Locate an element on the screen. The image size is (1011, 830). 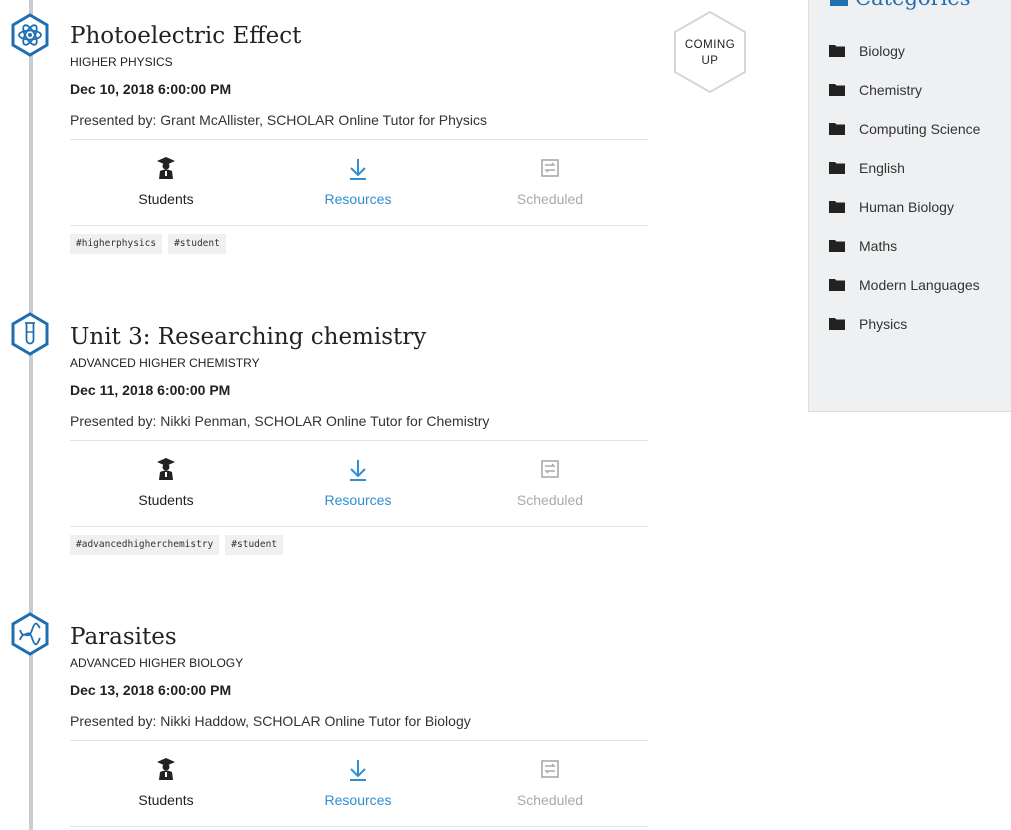
coming-up-line2: UP is located at coordinates (710, 61).